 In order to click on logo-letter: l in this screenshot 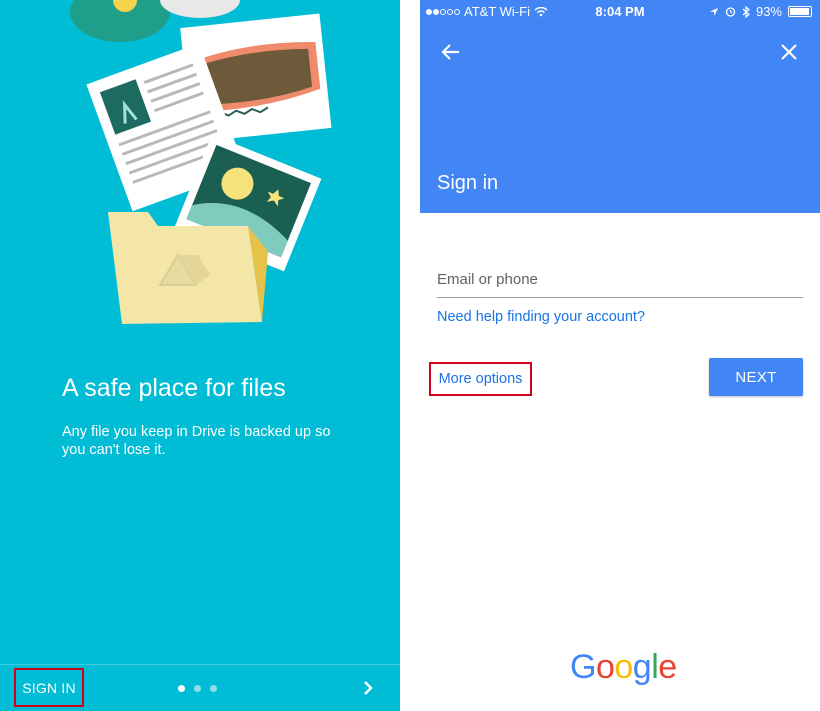, I will do `click(655, 667)`.